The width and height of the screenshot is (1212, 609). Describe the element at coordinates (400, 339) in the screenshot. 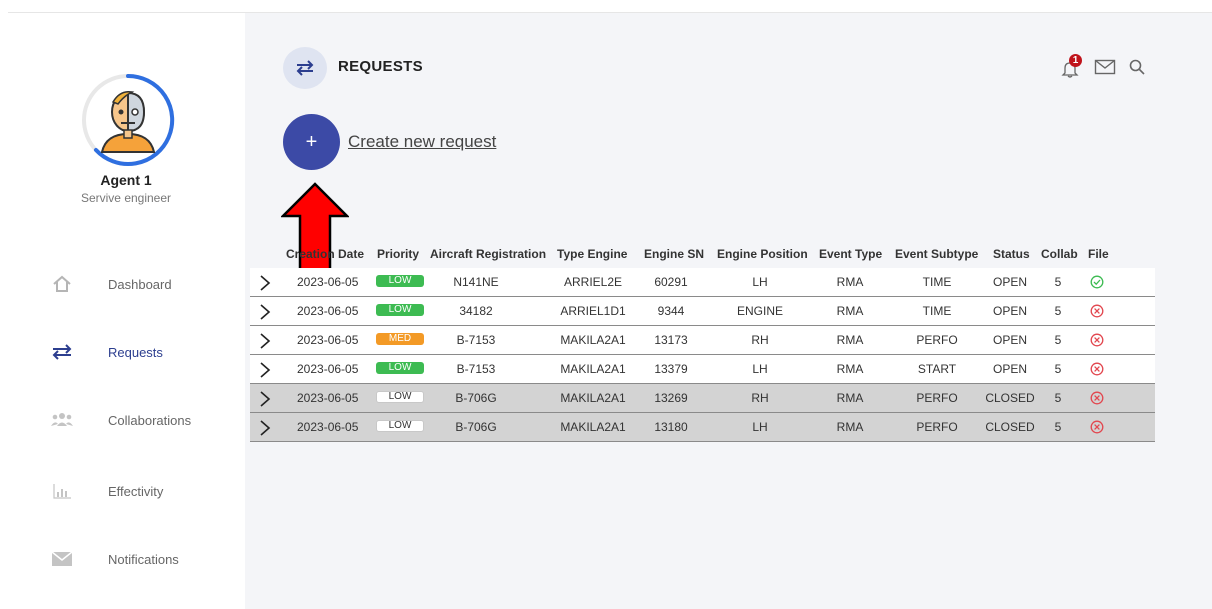

I see `priority-badge: MED` at that location.